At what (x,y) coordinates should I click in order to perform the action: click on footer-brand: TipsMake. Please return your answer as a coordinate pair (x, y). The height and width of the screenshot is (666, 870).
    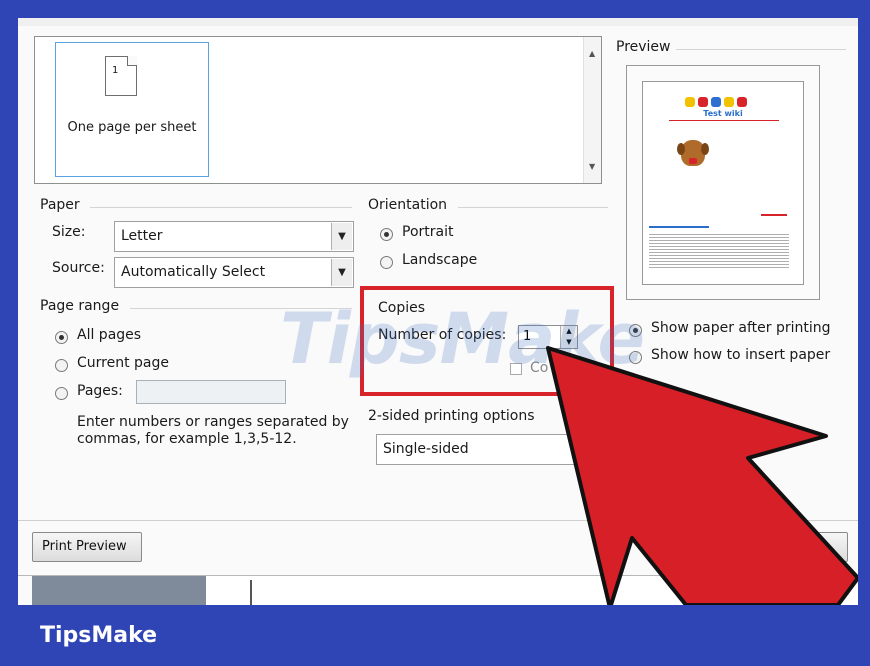
    Looking at the image, I should click on (99, 635).